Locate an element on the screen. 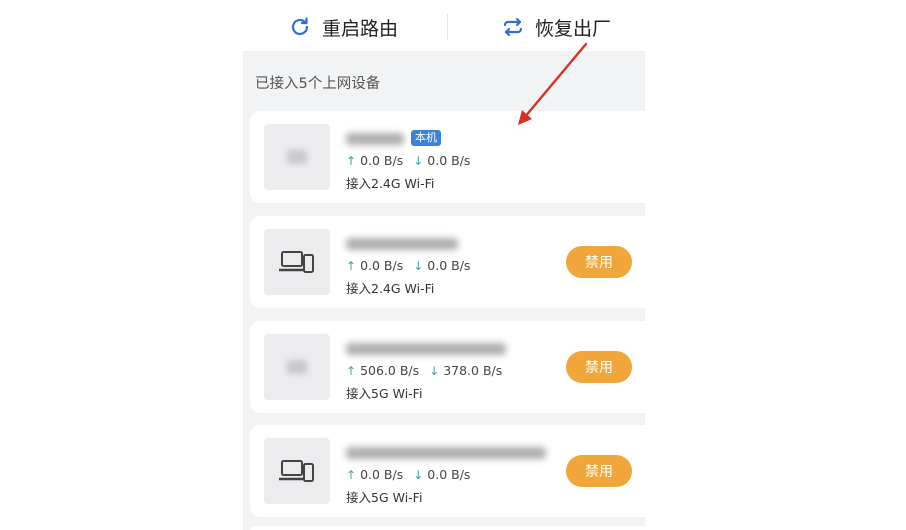  device-card: ↑ 0.0 B/s ↓ 0.0 B/s 接入2.4G Wi-Fi 禁用 is located at coordinates (447, 262).